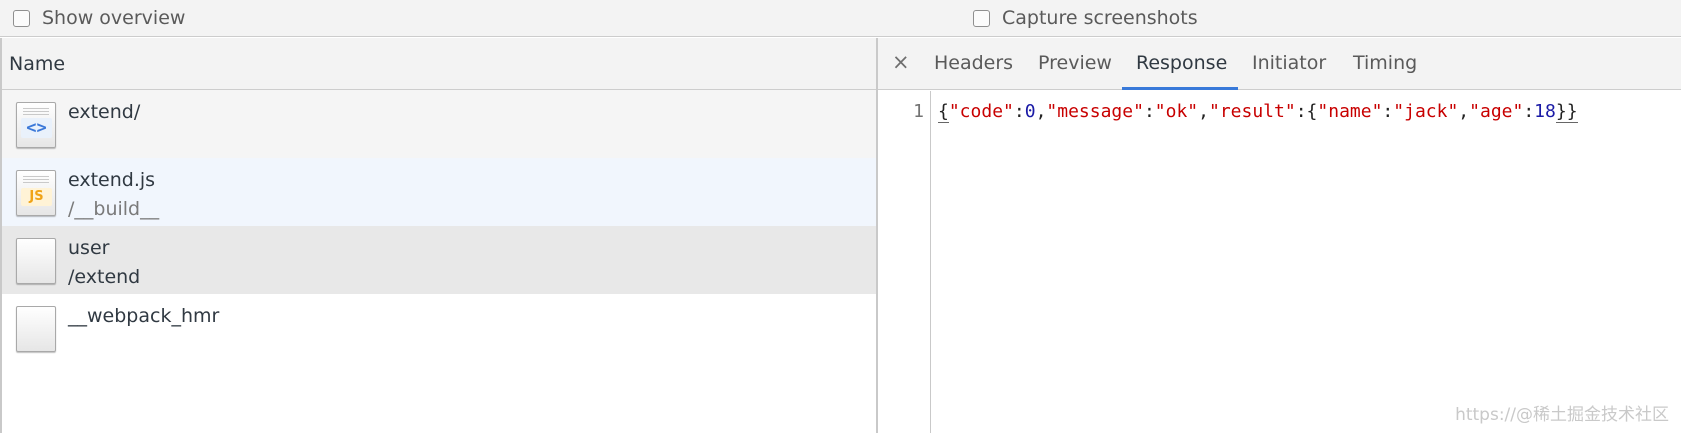  Describe the element at coordinates (439, 192) in the screenshot. I see `request-row: JS extend.js /__build__` at that location.